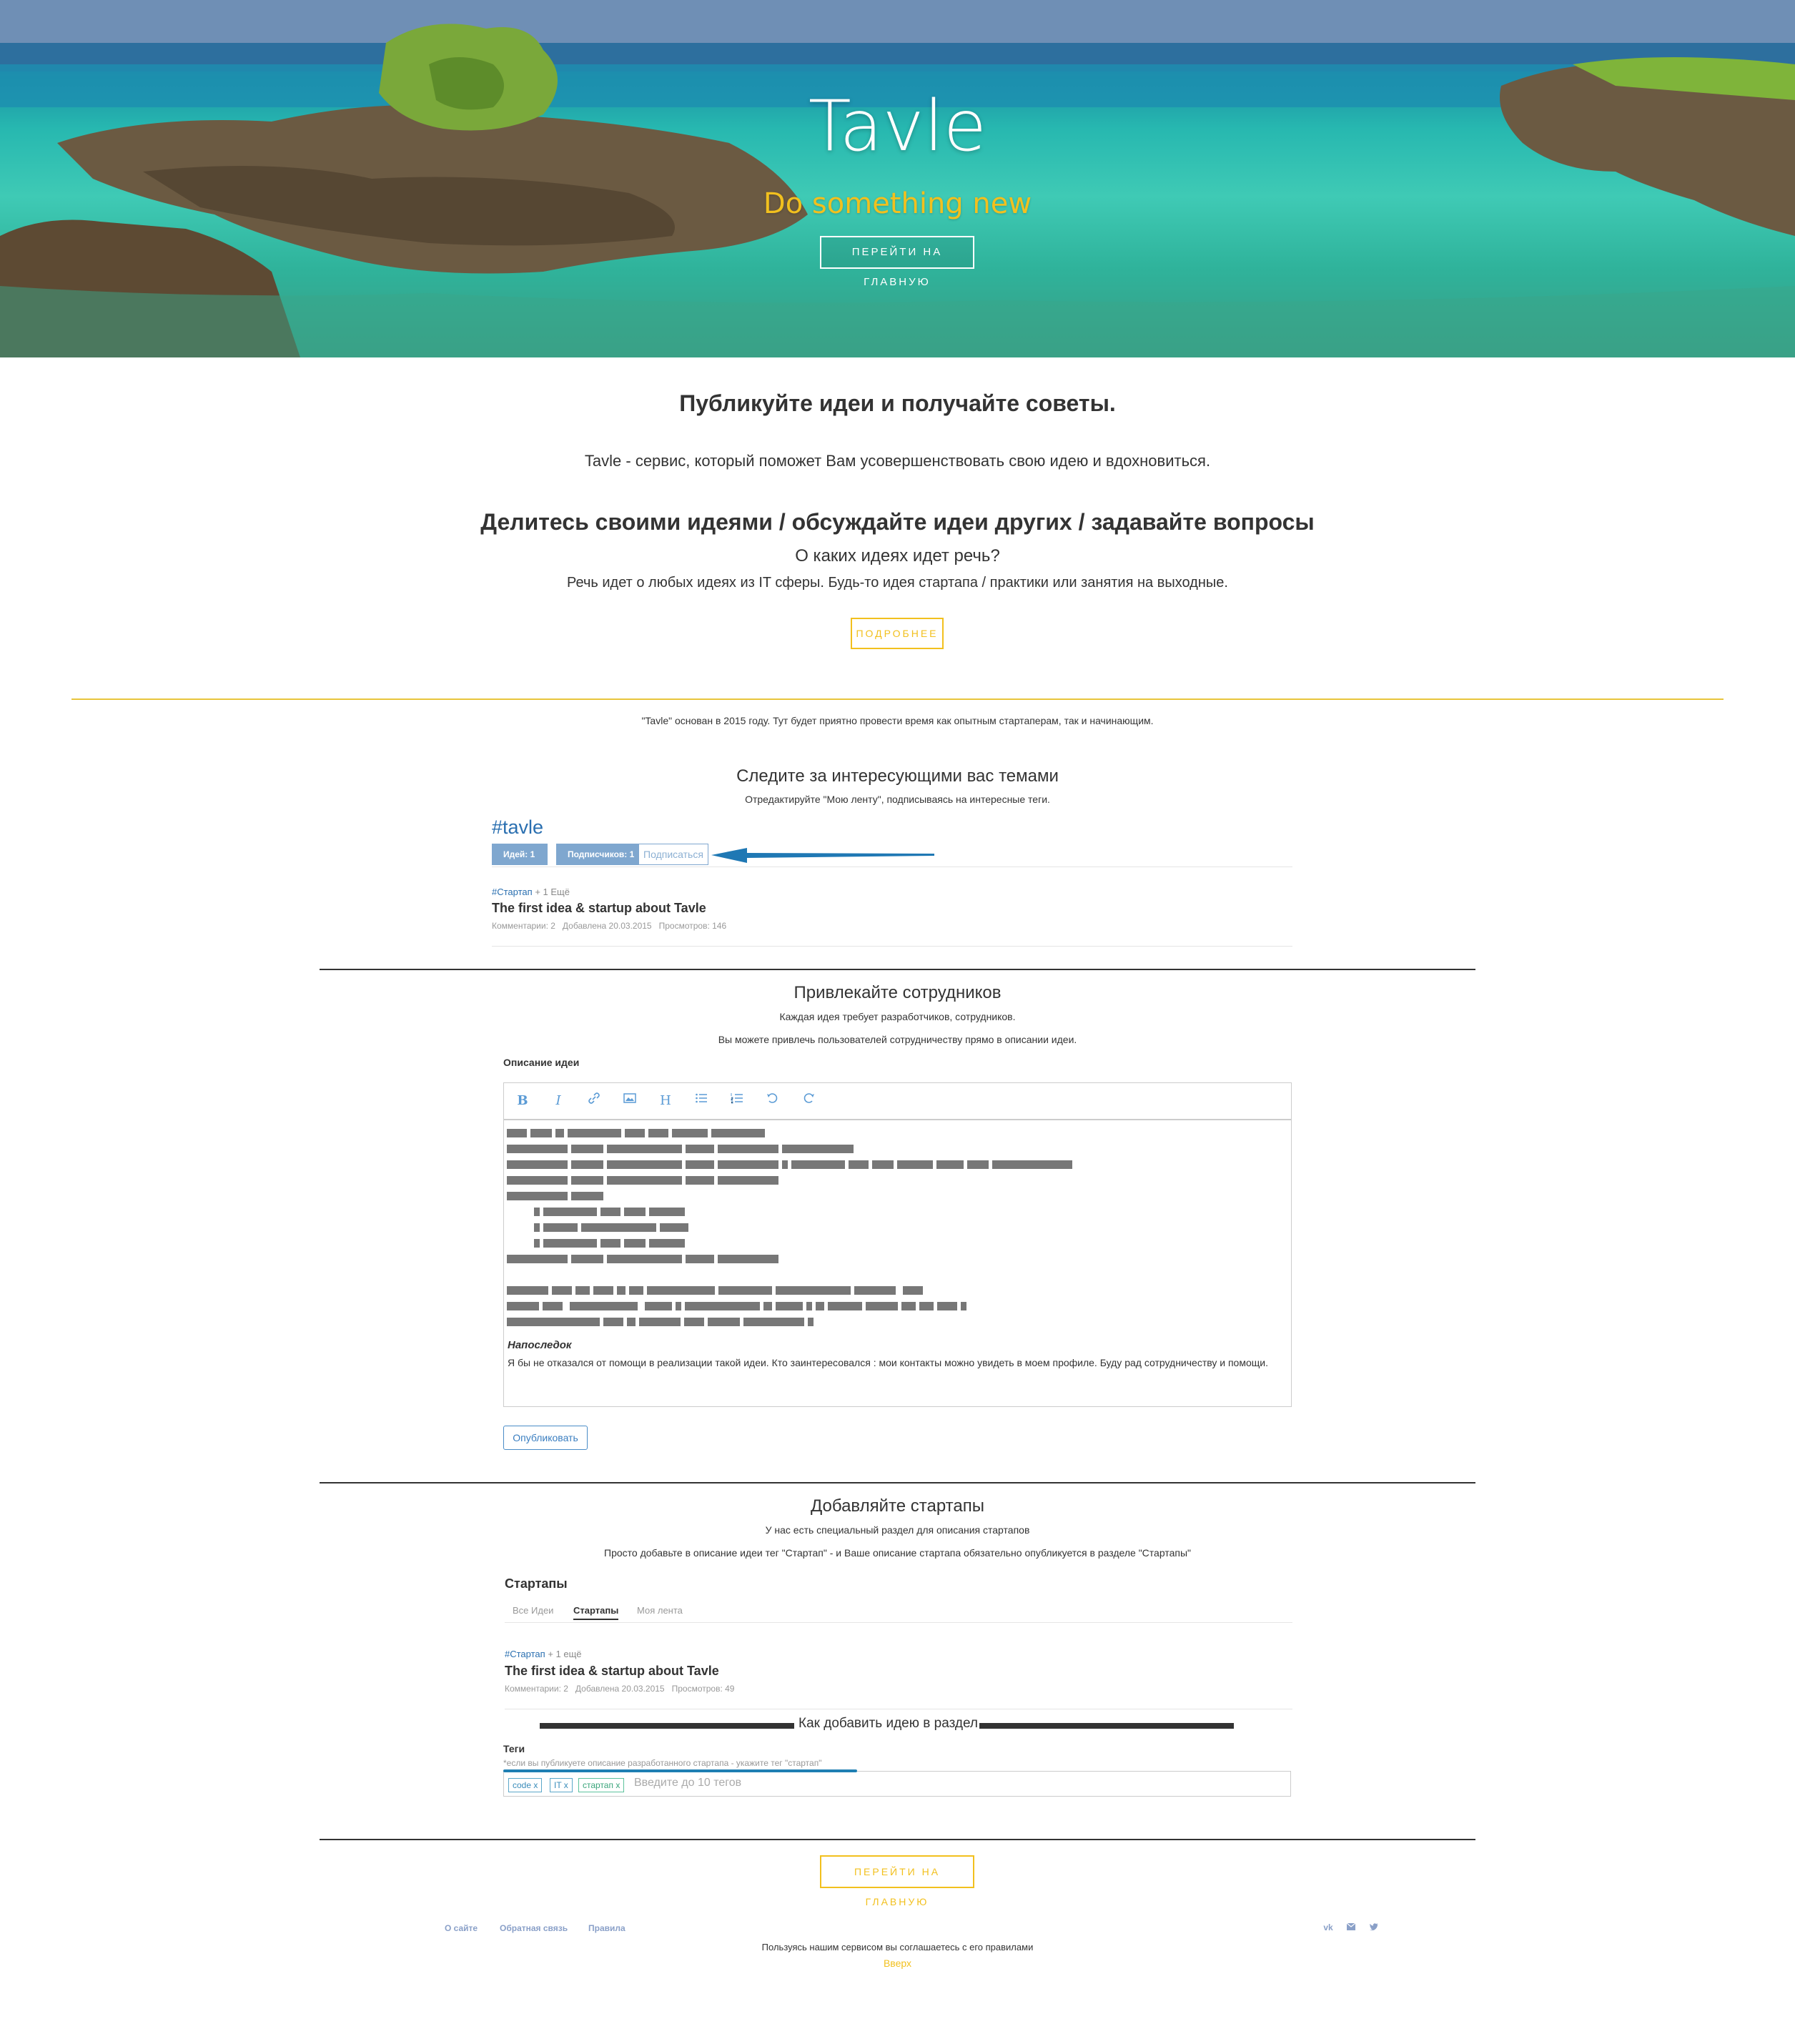 The height and width of the screenshot is (2044, 1795). I want to click on bold-icon: B, so click(522, 1101).